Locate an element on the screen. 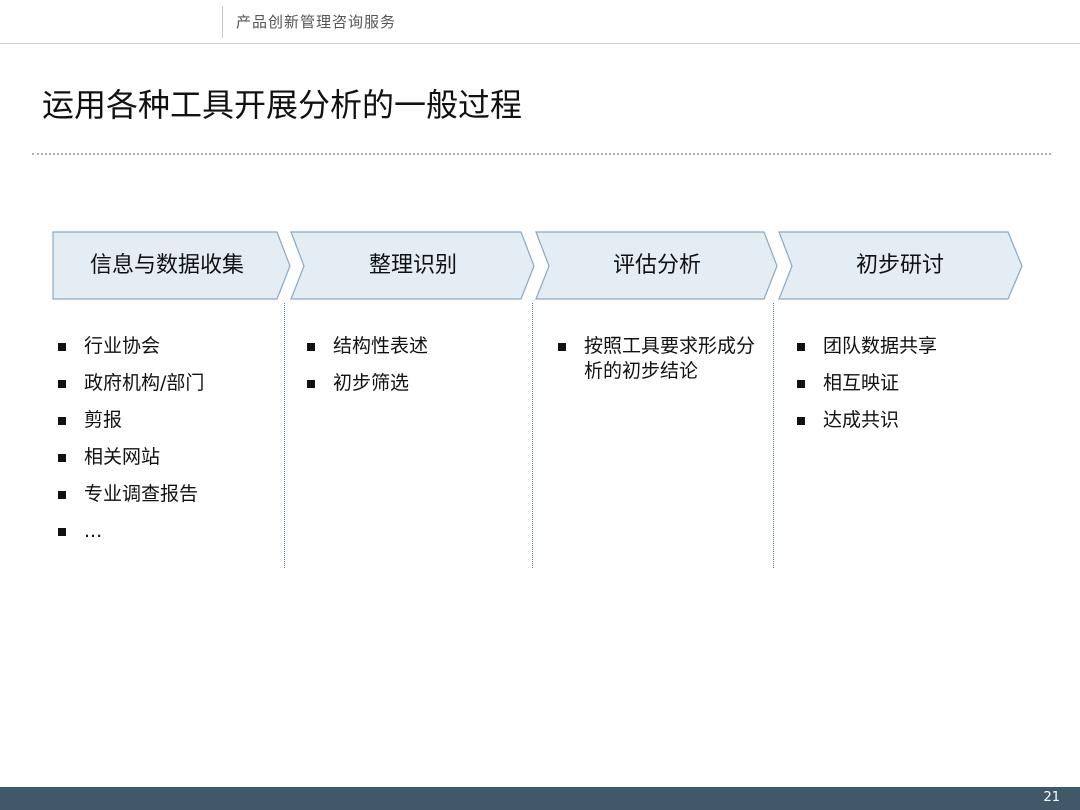  step-3-list: 按照工具要求形成分析的初步结论 is located at coordinates (659, 365).